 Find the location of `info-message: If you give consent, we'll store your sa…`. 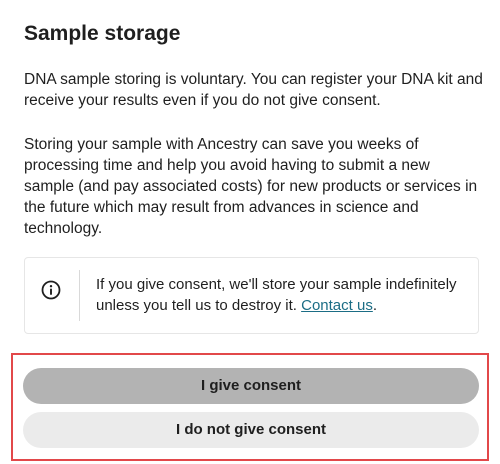

info-message: If you give consent, we'll store your sa… is located at coordinates (276, 295).